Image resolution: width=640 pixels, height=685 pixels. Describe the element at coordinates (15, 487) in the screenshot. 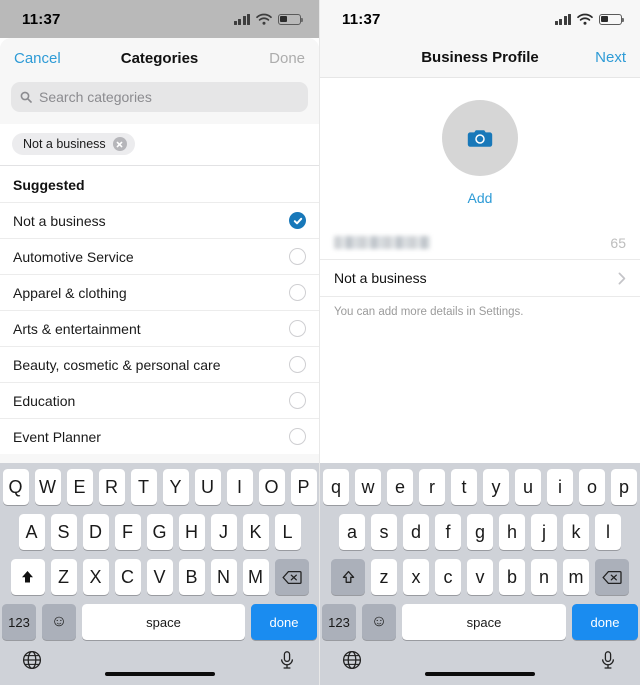

I see `key-q: Q` at that location.